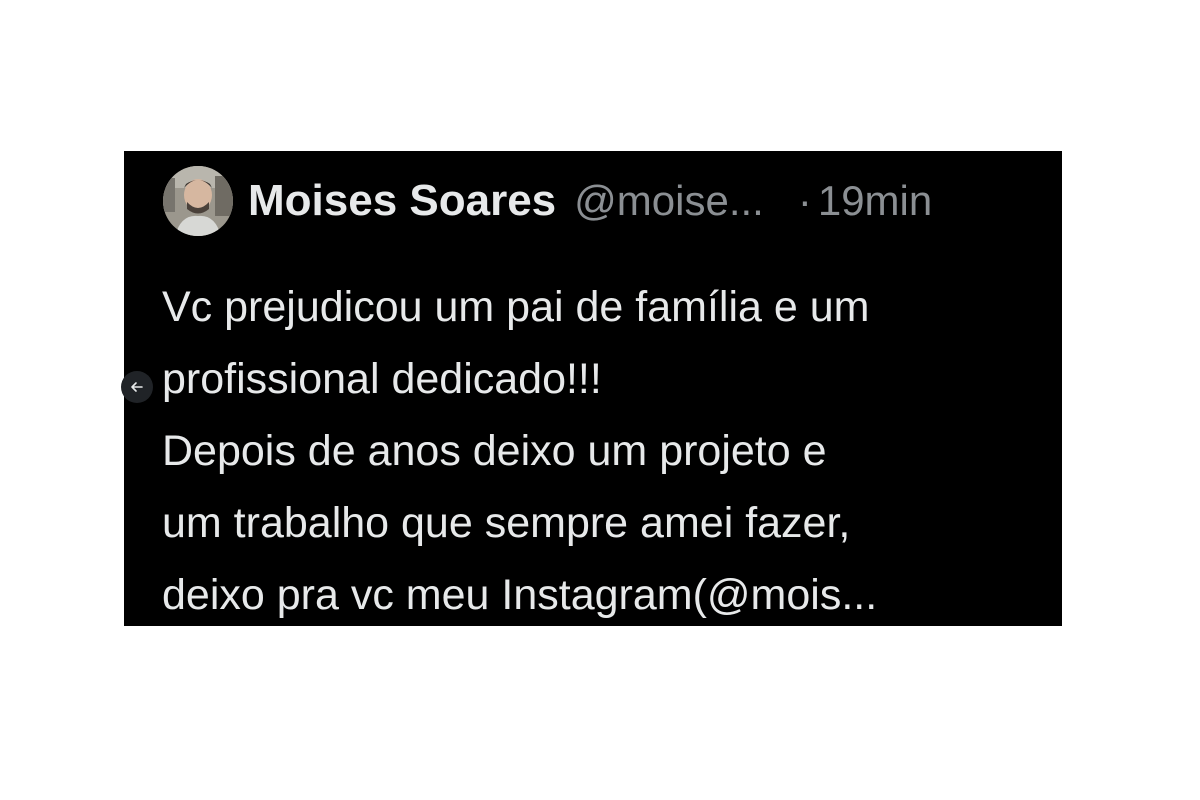  I want to click on author-avatar, so click(198, 201).